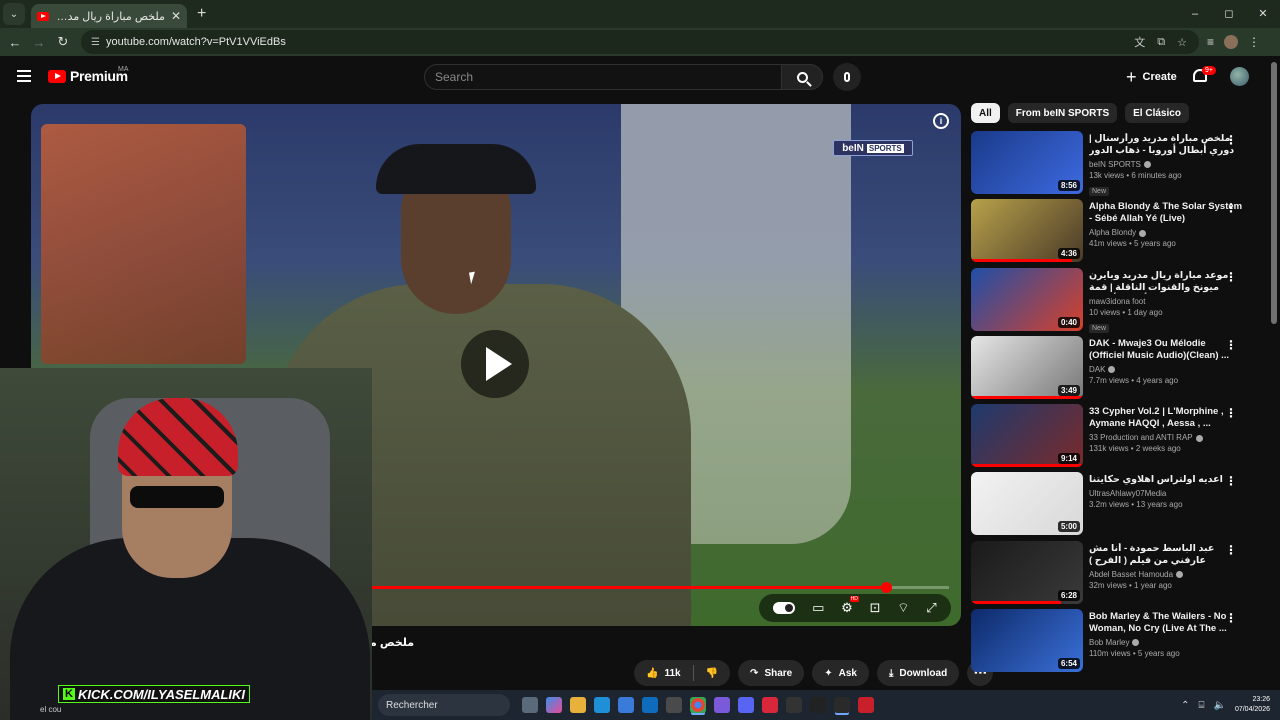  I want to click on site-info-icon: ☰, so click(95, 42).